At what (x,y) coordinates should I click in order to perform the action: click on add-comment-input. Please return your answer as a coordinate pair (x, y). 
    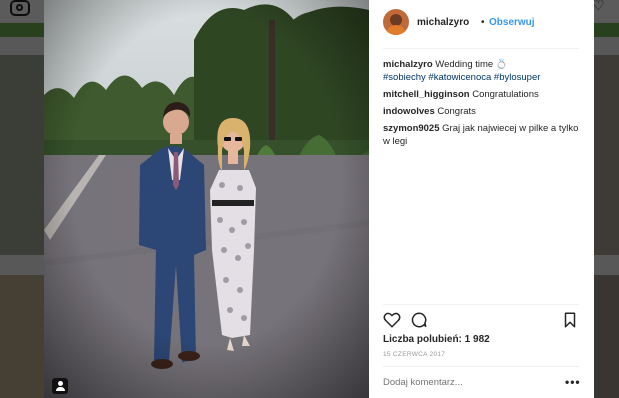
    Looking at the image, I should click on (463, 382).